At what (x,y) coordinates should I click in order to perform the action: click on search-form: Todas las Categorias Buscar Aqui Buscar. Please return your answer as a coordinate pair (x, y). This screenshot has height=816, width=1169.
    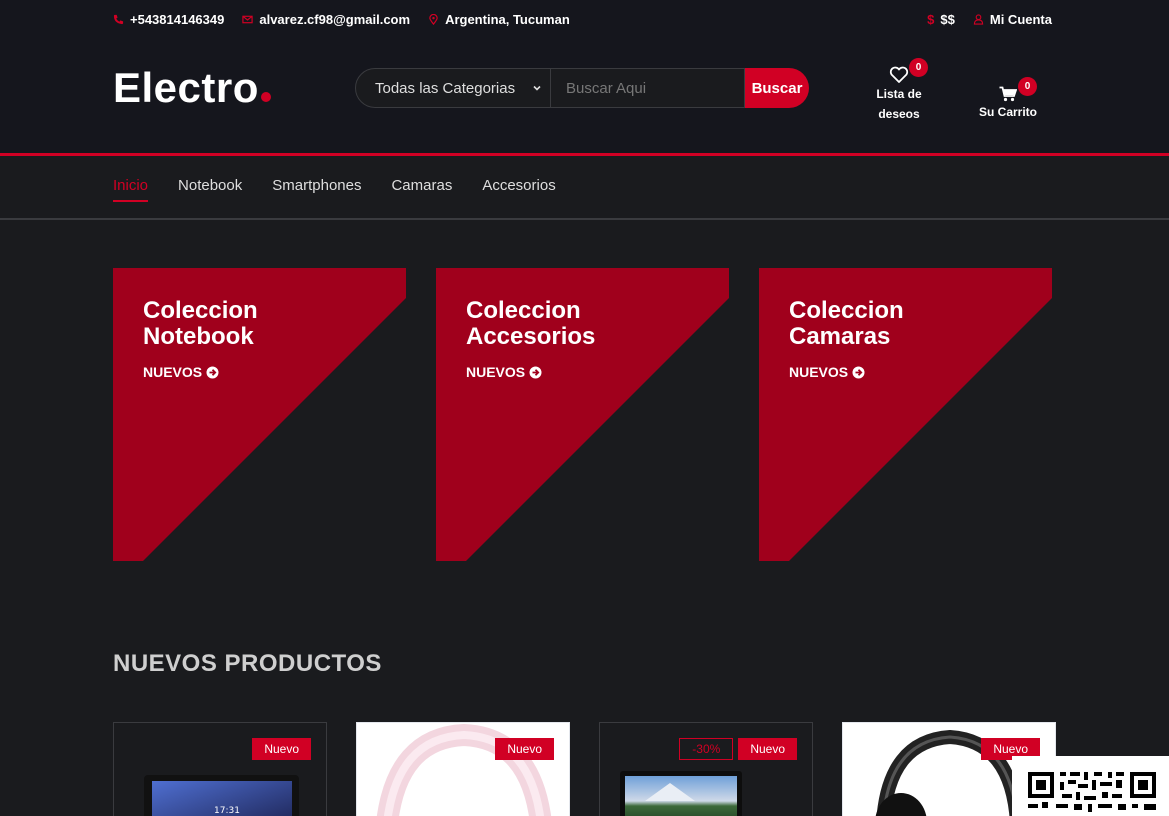
    Looking at the image, I should click on (582, 88).